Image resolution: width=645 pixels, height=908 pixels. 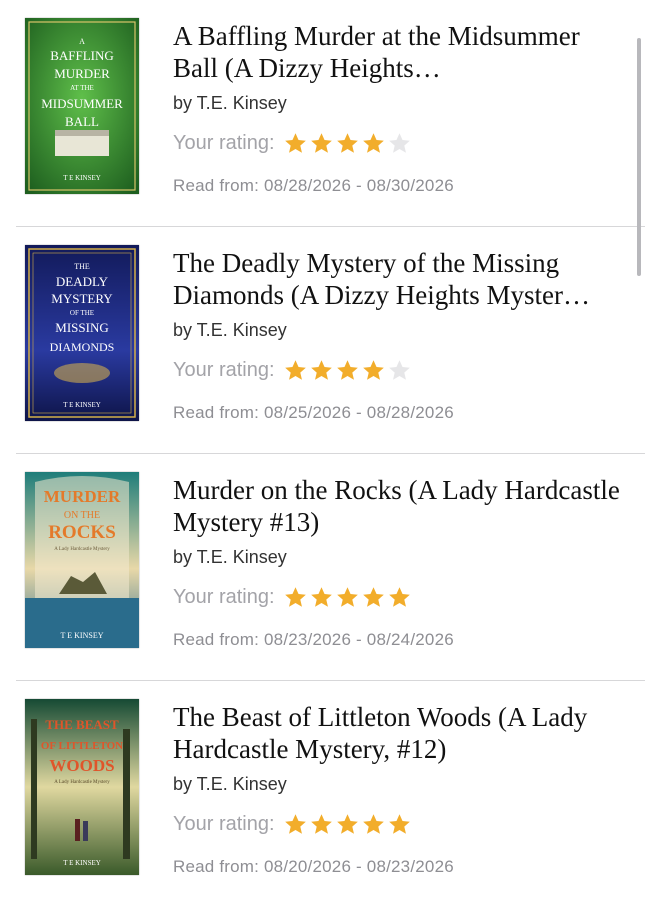 I want to click on svg-text: MISSING, so click(x=81, y=327).